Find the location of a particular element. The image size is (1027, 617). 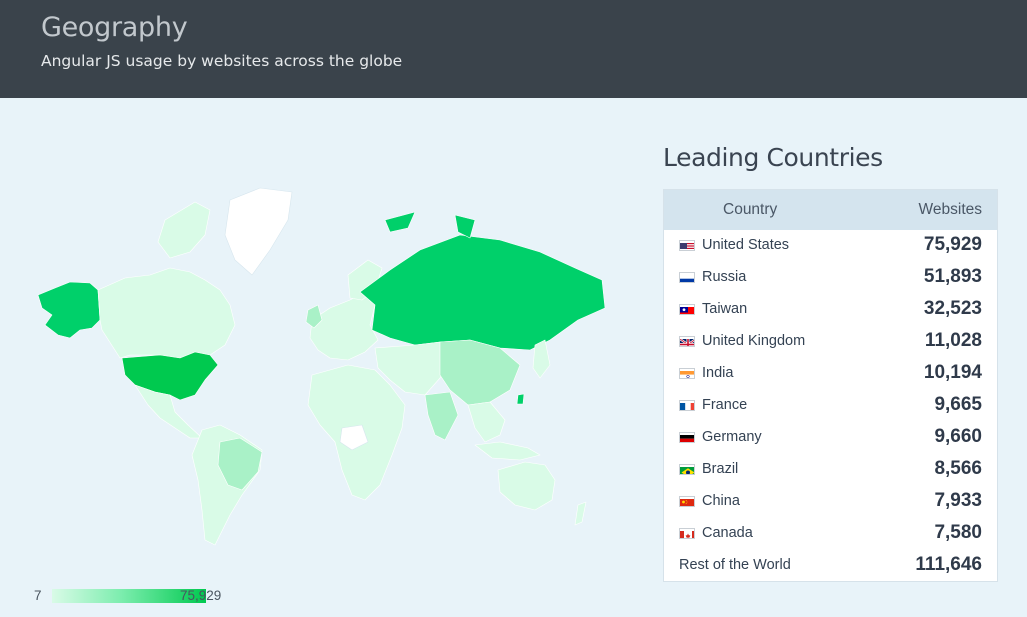

table-row: Germany 9,660 is located at coordinates (830, 438).